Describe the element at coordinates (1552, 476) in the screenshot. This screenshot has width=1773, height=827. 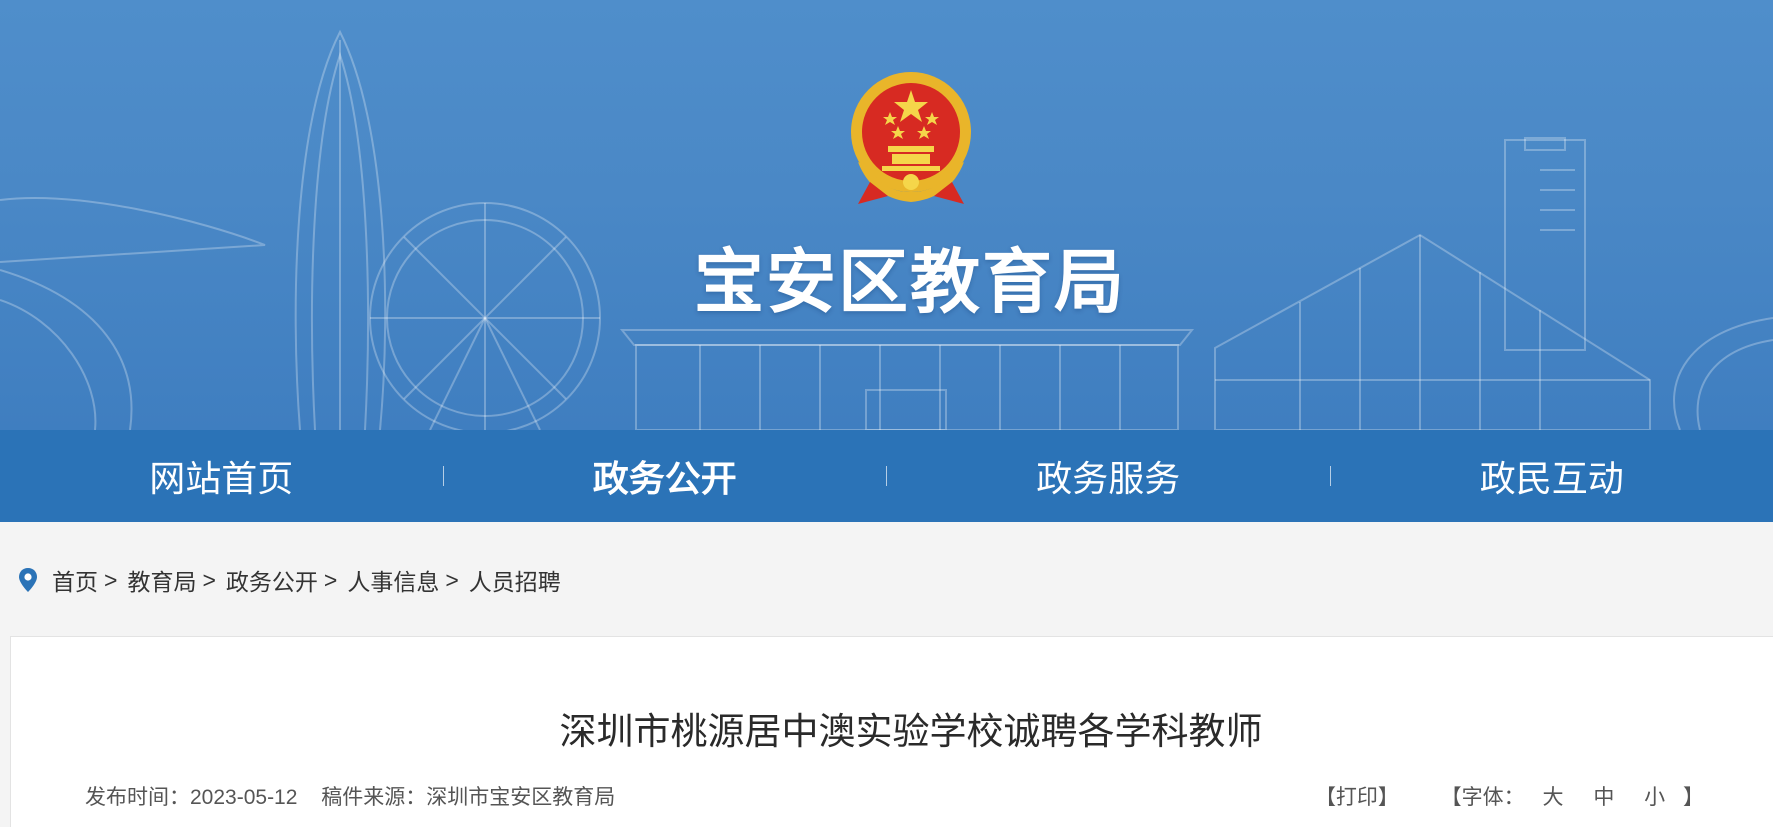
I see `nav-item-public-interaction: 政民互动` at that location.